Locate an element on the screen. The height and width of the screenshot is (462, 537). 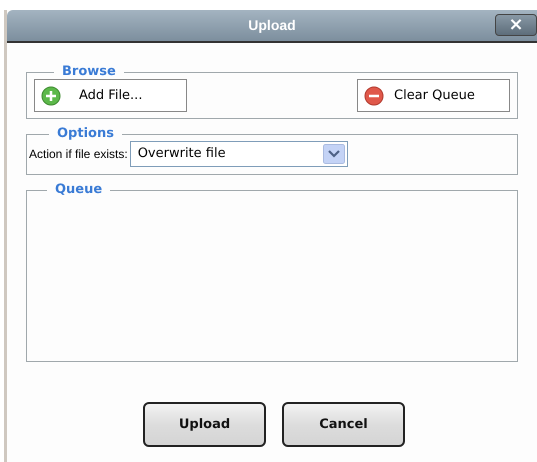
dialog-button: Upload is located at coordinates (204, 424).